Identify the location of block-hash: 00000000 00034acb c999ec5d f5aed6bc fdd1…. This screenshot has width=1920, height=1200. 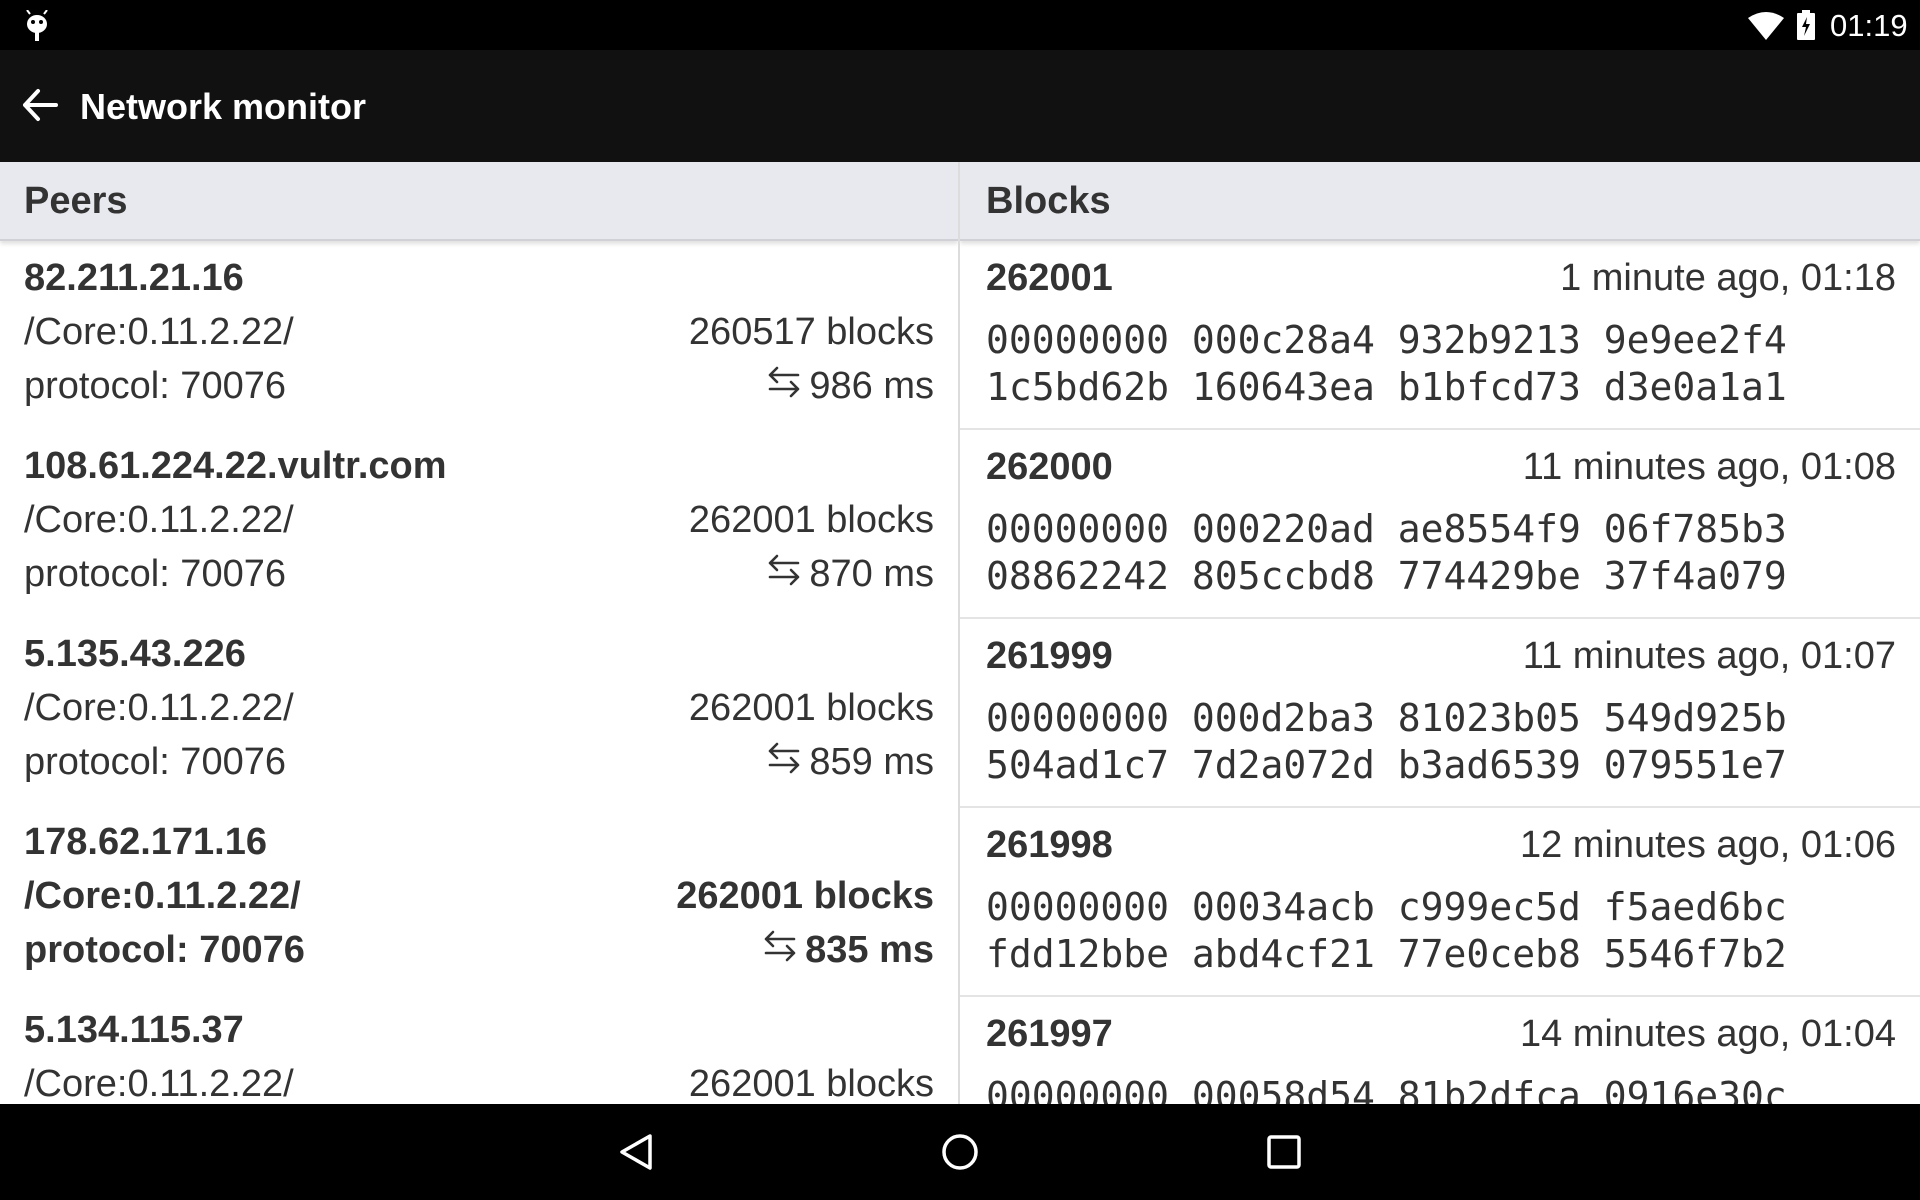
(1386, 931).